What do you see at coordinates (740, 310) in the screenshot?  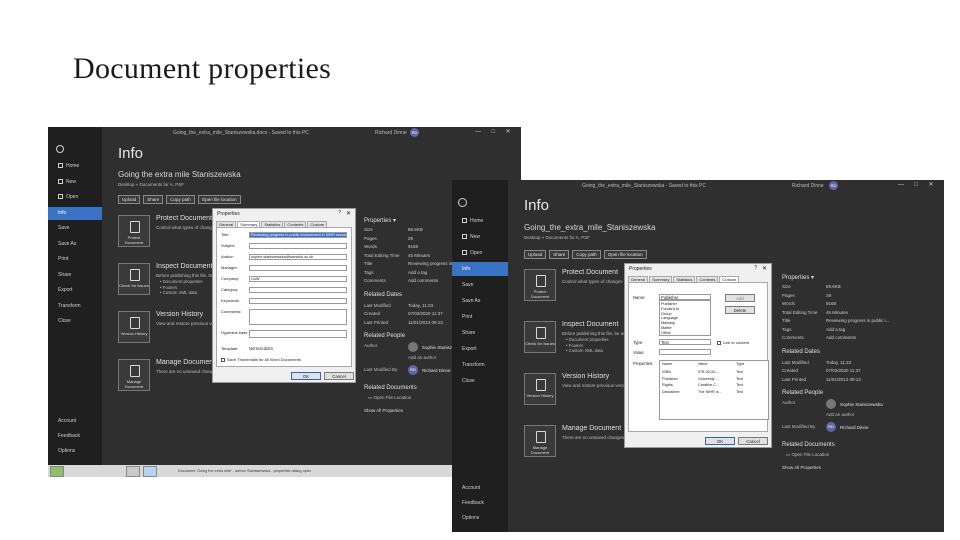 I see `delete-button: Delete` at bounding box center [740, 310].